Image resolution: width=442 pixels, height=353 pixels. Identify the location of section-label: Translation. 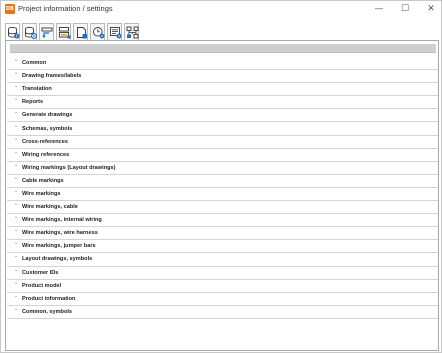
(37, 89).